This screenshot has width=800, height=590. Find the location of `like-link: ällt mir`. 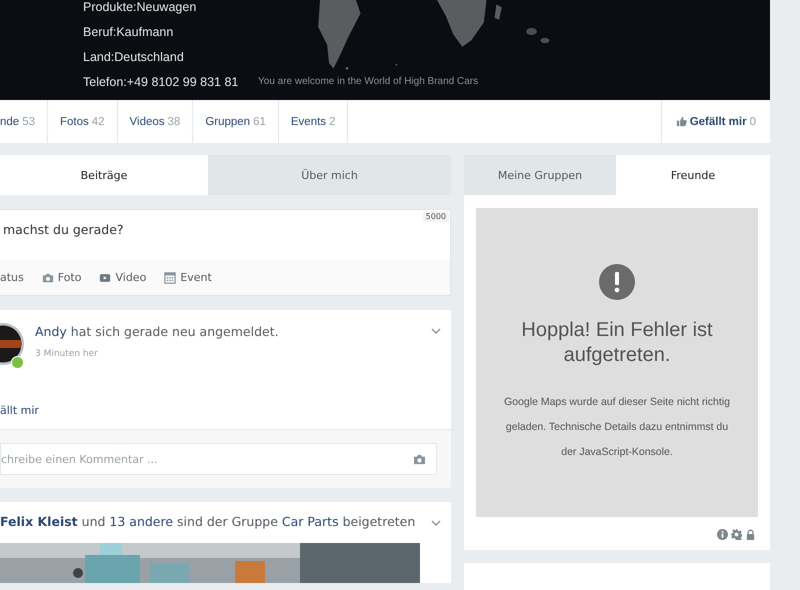

like-link: ällt mir is located at coordinates (19, 410).